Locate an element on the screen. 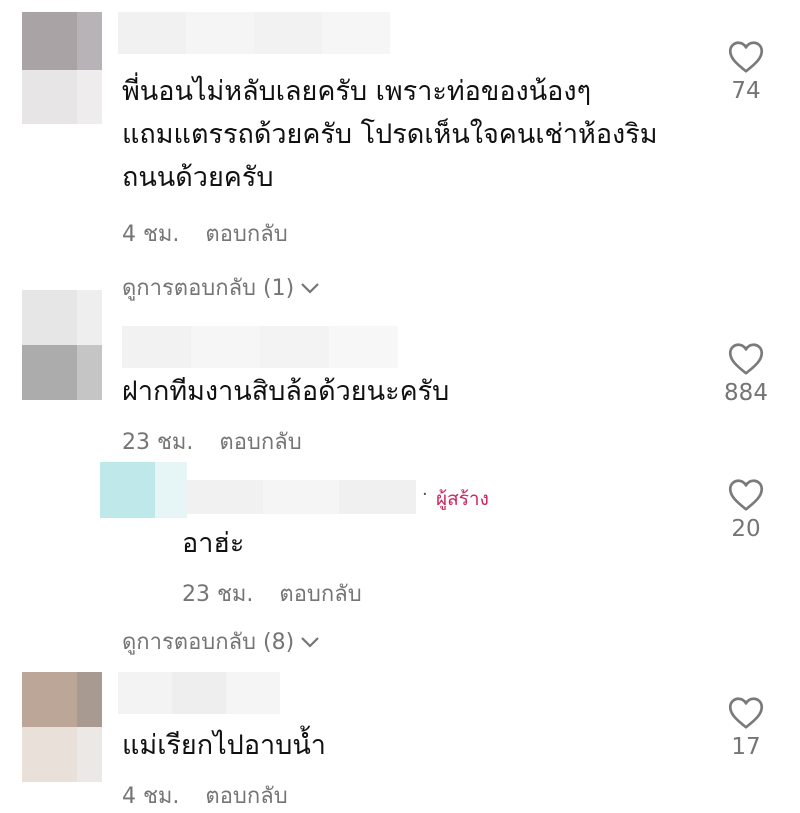 This screenshot has height=813, width=800. like-count: 74 is located at coordinates (746, 91).